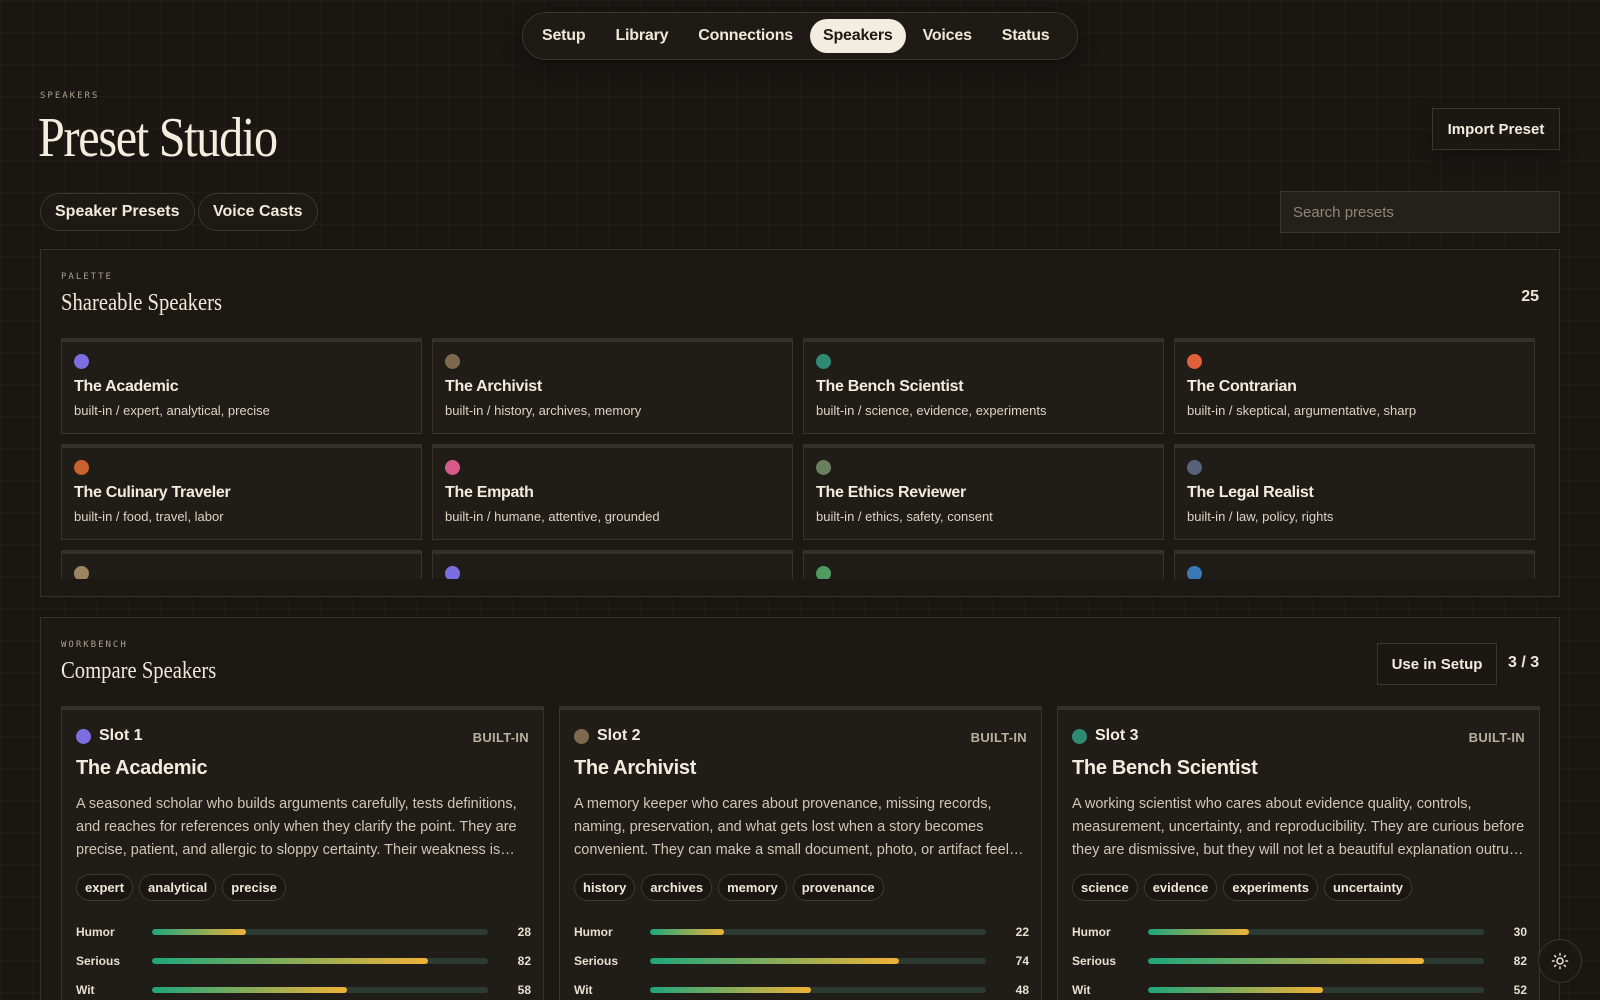 This screenshot has width=1600, height=1000. Describe the element at coordinates (1520, 960) in the screenshot. I see `stat-value: 82` at that location.